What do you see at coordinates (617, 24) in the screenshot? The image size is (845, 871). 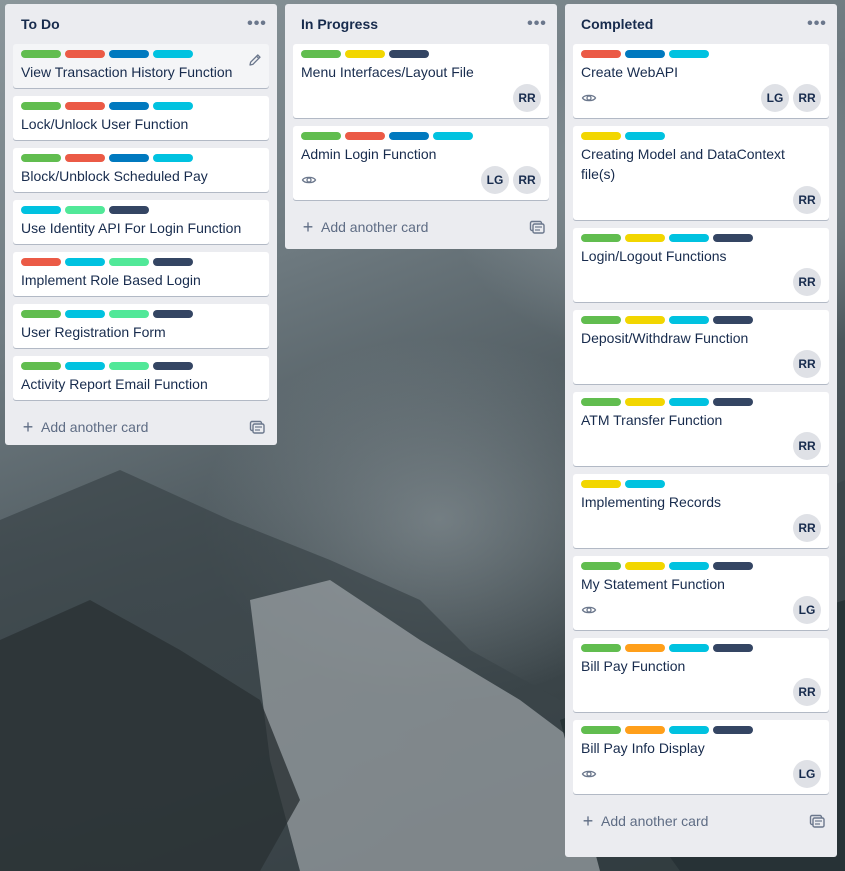 I see `list-title: Completed` at bounding box center [617, 24].